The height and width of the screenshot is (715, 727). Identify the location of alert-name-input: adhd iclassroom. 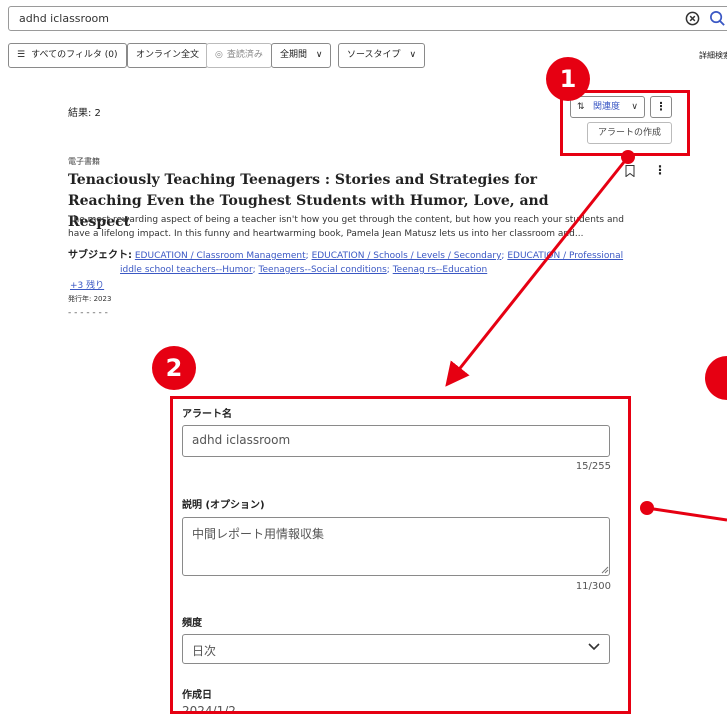
(396, 441).